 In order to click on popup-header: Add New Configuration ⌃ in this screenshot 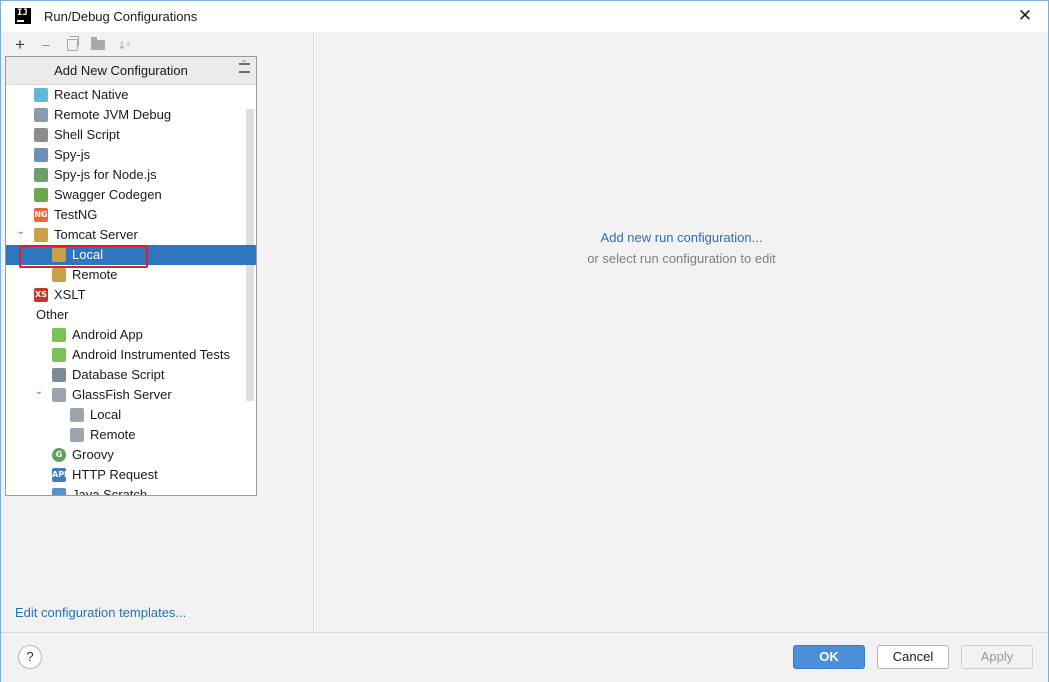, I will do `click(131, 71)`.